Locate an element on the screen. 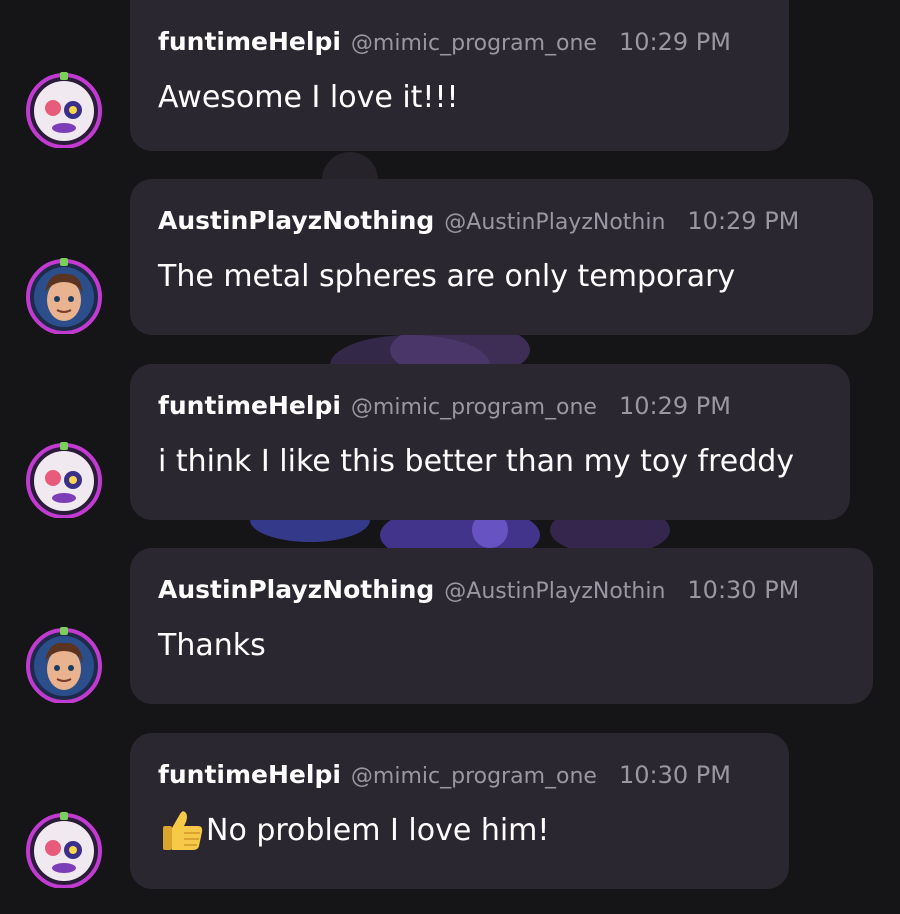 The image size is (900, 914). message-text-row: No problem I love him! is located at coordinates (459, 830).